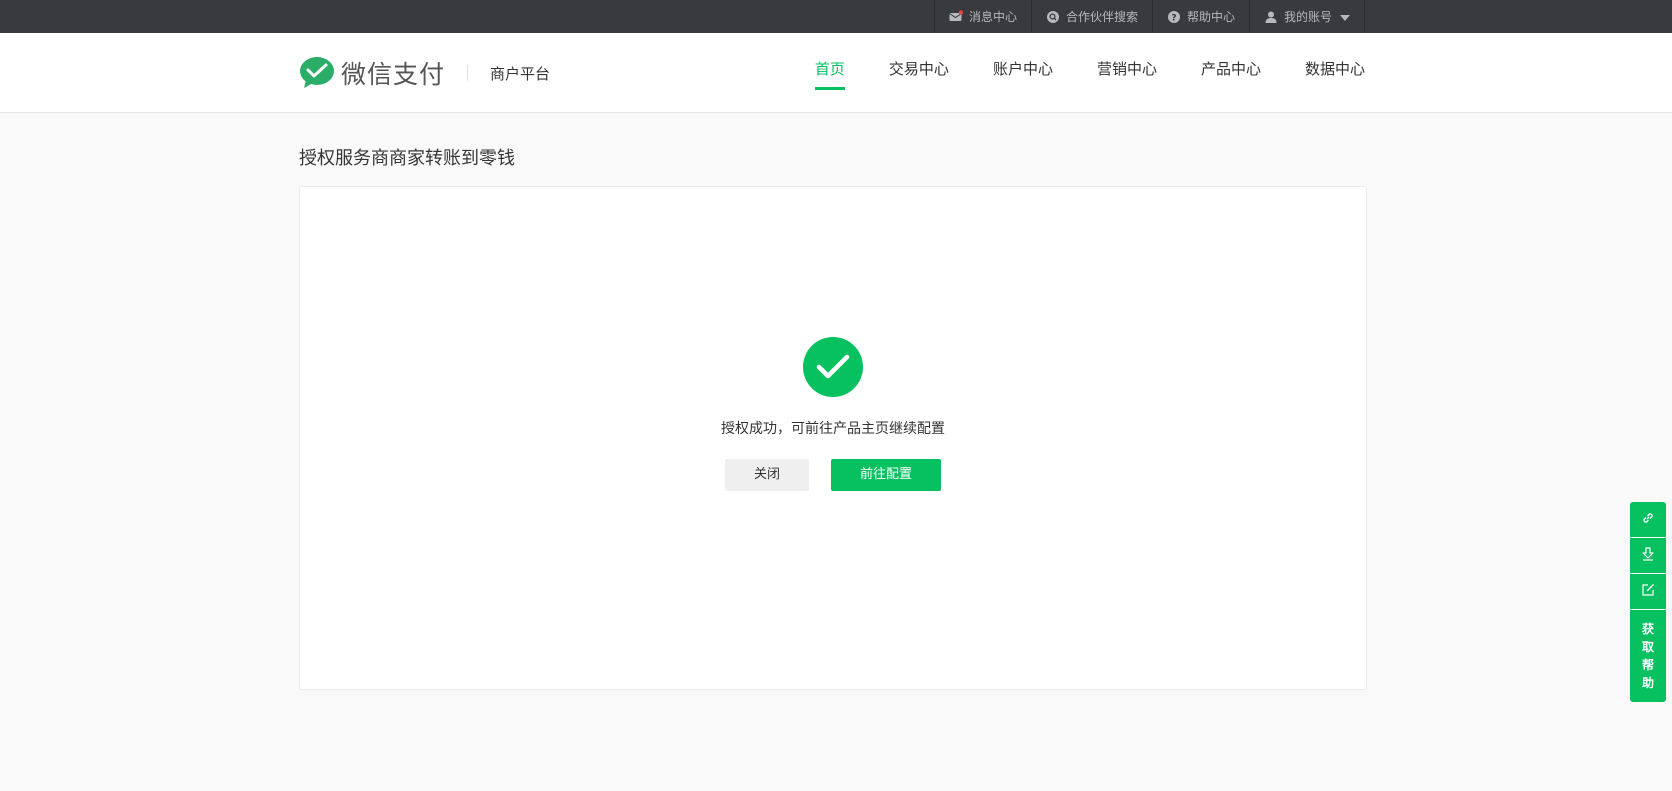 The width and height of the screenshot is (1672, 791). I want to click on page-title: 授权服务商商家转账到零钱, so click(407, 158).